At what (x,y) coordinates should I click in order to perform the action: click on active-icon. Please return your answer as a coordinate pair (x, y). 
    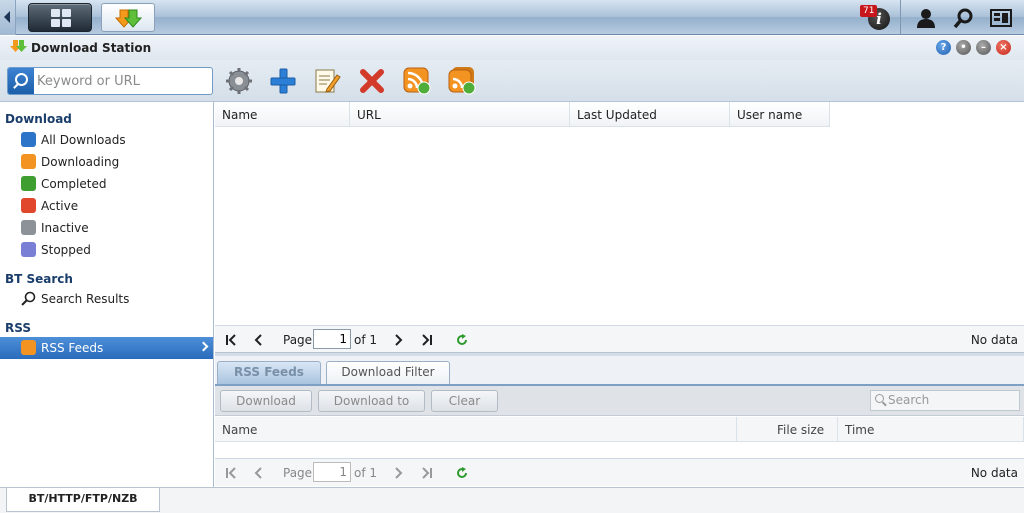
    Looking at the image, I should click on (28, 205).